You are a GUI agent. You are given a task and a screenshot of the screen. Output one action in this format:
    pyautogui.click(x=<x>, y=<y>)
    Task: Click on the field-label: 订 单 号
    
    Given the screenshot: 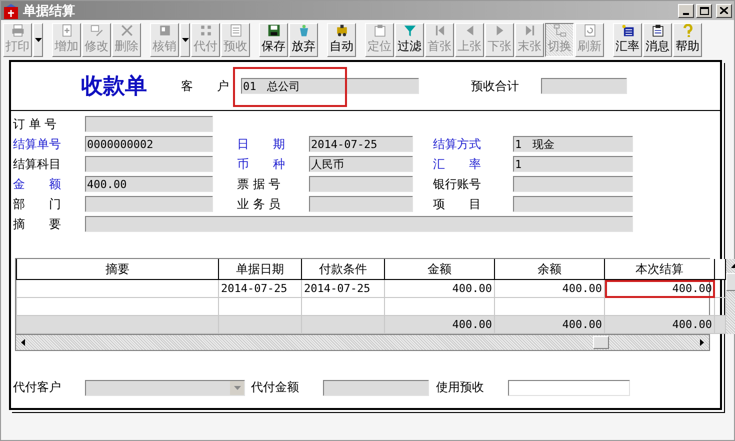 What is the action you would take?
    pyautogui.click(x=35, y=124)
    